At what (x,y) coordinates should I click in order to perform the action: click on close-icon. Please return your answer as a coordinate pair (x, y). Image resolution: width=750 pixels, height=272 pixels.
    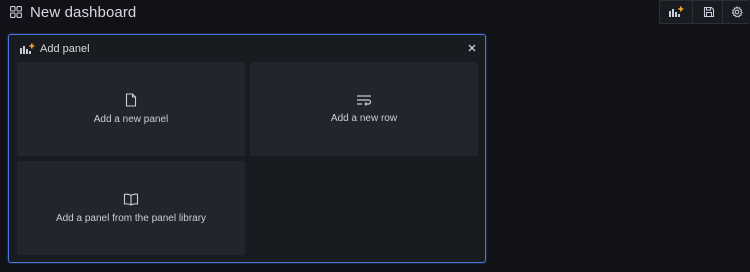
    Looking at the image, I should click on (472, 48).